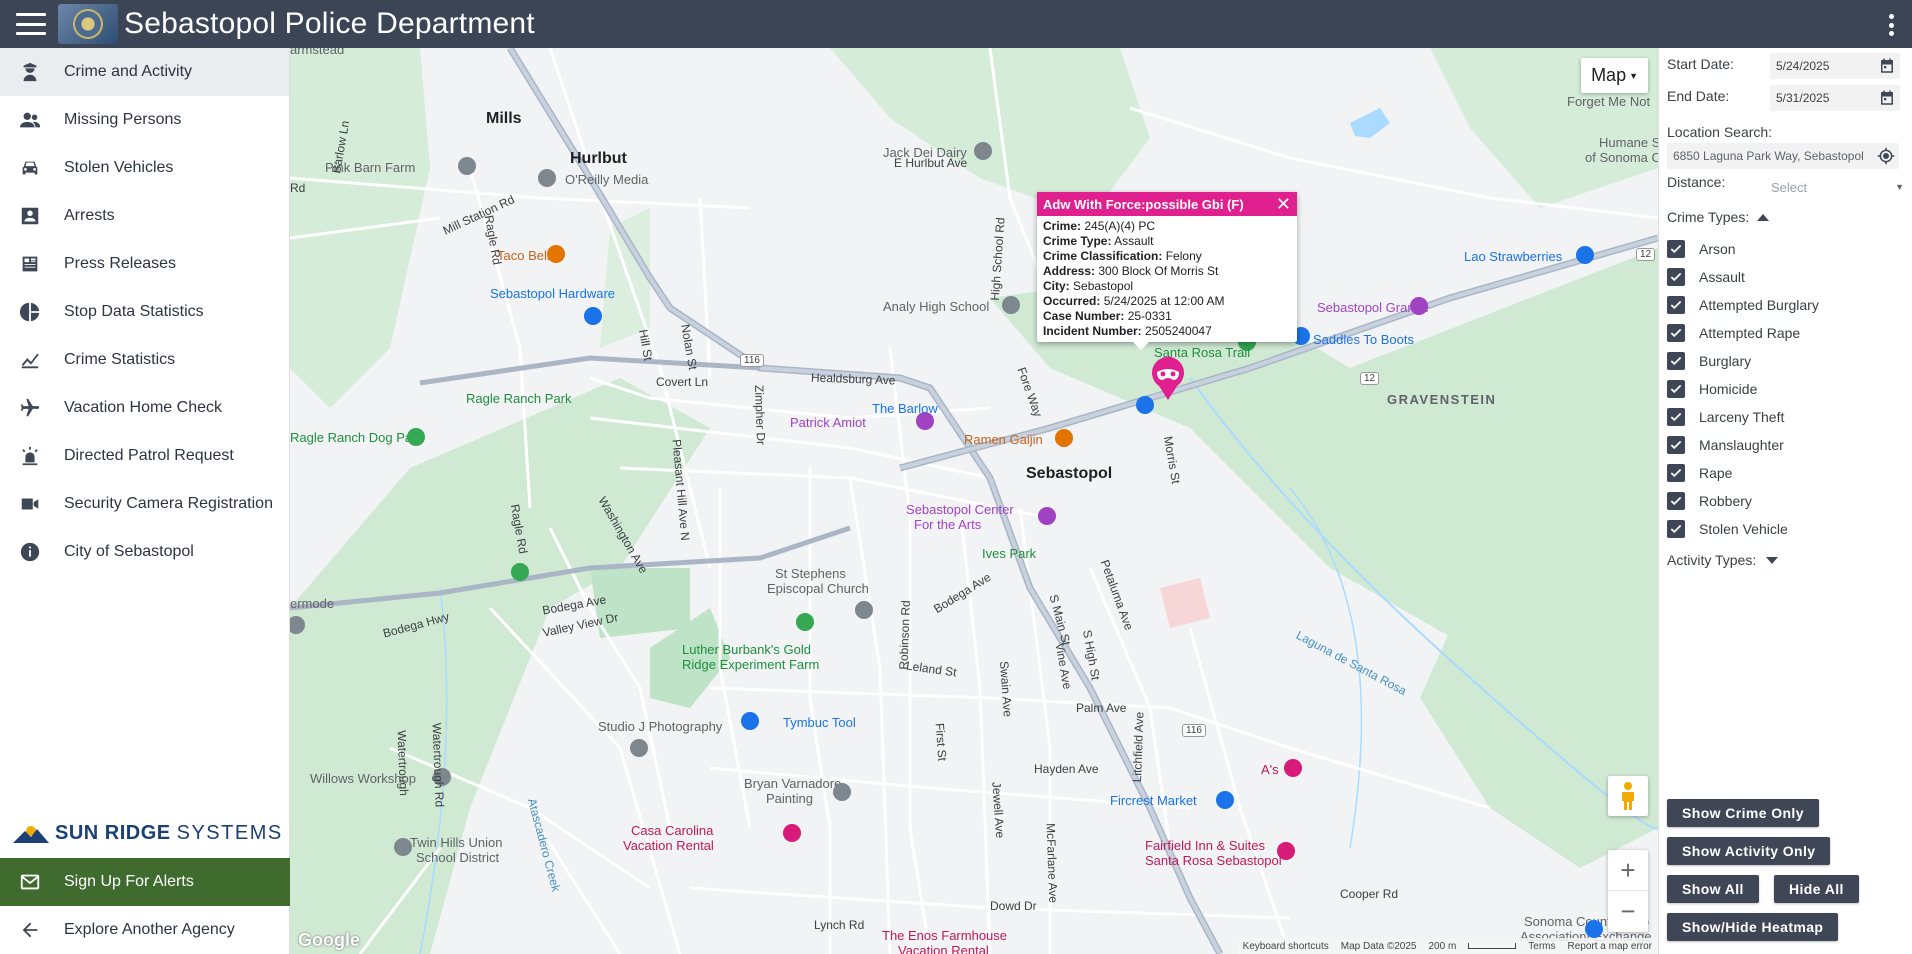 Image resolution: width=1912 pixels, height=954 pixels. Describe the element at coordinates (144, 312) in the screenshot. I see `sidebar-item-stop-data-statistics: Stop Data Statistics` at that location.